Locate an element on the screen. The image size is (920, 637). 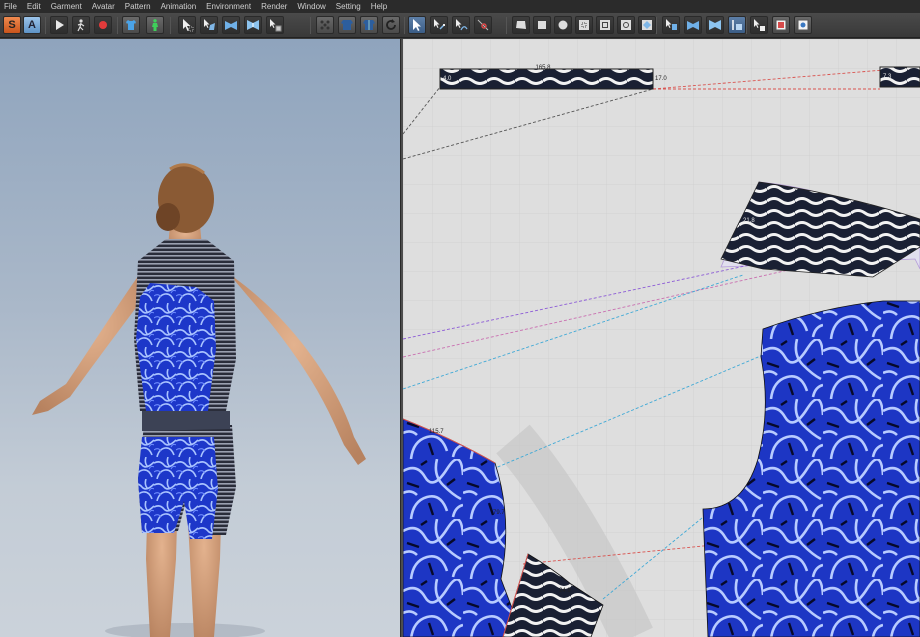
edit-sewing-tool-button is located at coordinates (671, 25).